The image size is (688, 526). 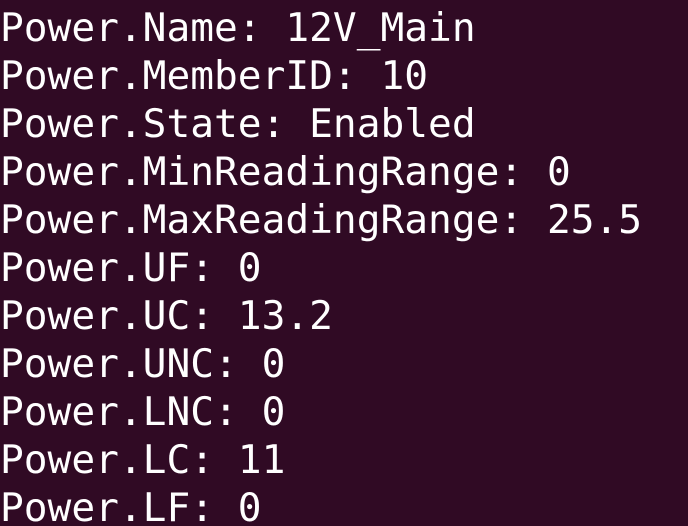 What do you see at coordinates (131, 505) in the screenshot?
I see `terminal-line-power-lf: Power.LF: 0` at bounding box center [131, 505].